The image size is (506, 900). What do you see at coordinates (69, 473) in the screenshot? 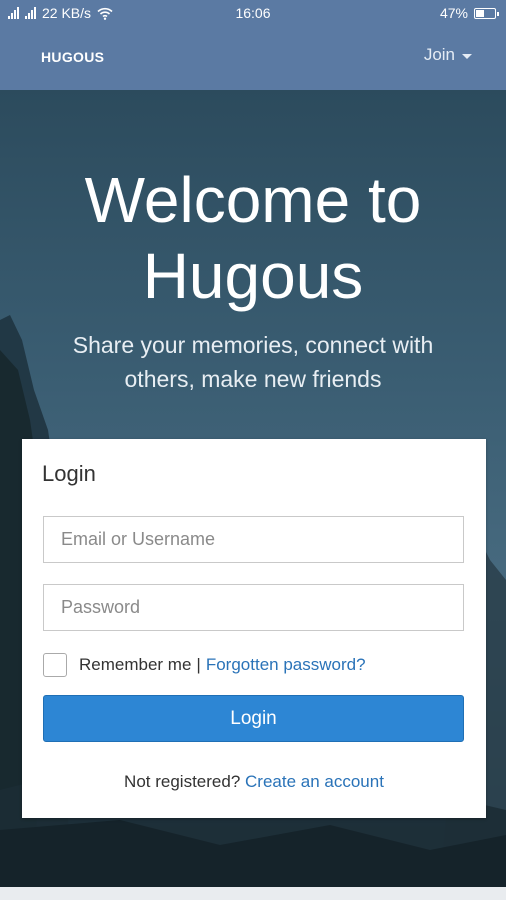
I see `login-card-title: Login` at bounding box center [69, 473].